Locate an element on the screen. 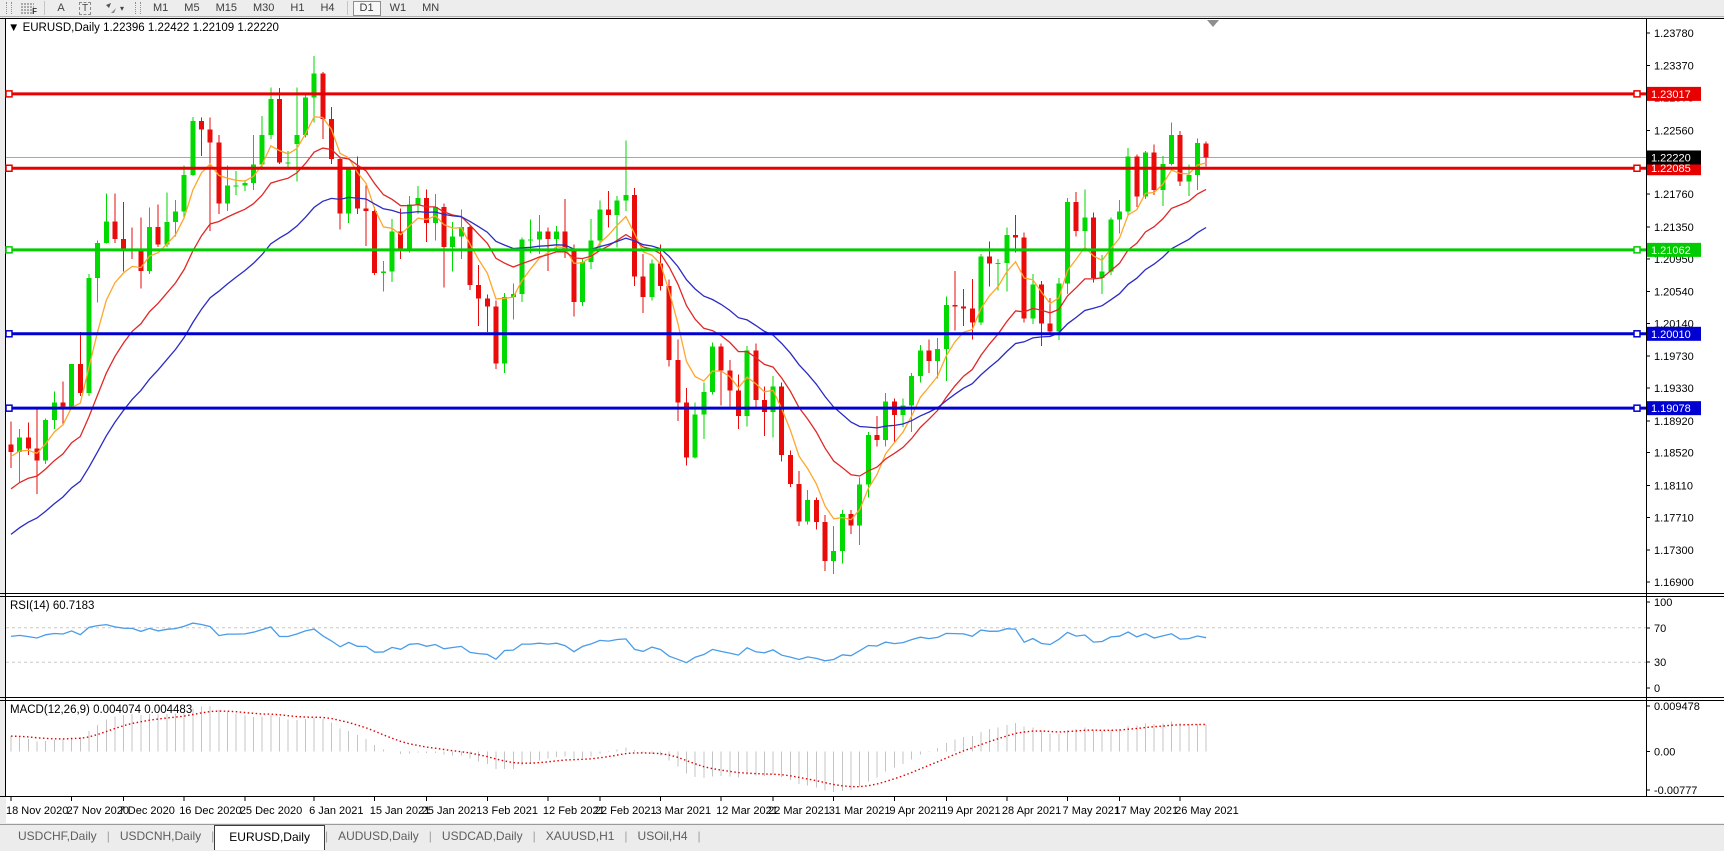 This screenshot has height=851, width=1724. svg-text: 1.23370 is located at coordinates (1674, 67).